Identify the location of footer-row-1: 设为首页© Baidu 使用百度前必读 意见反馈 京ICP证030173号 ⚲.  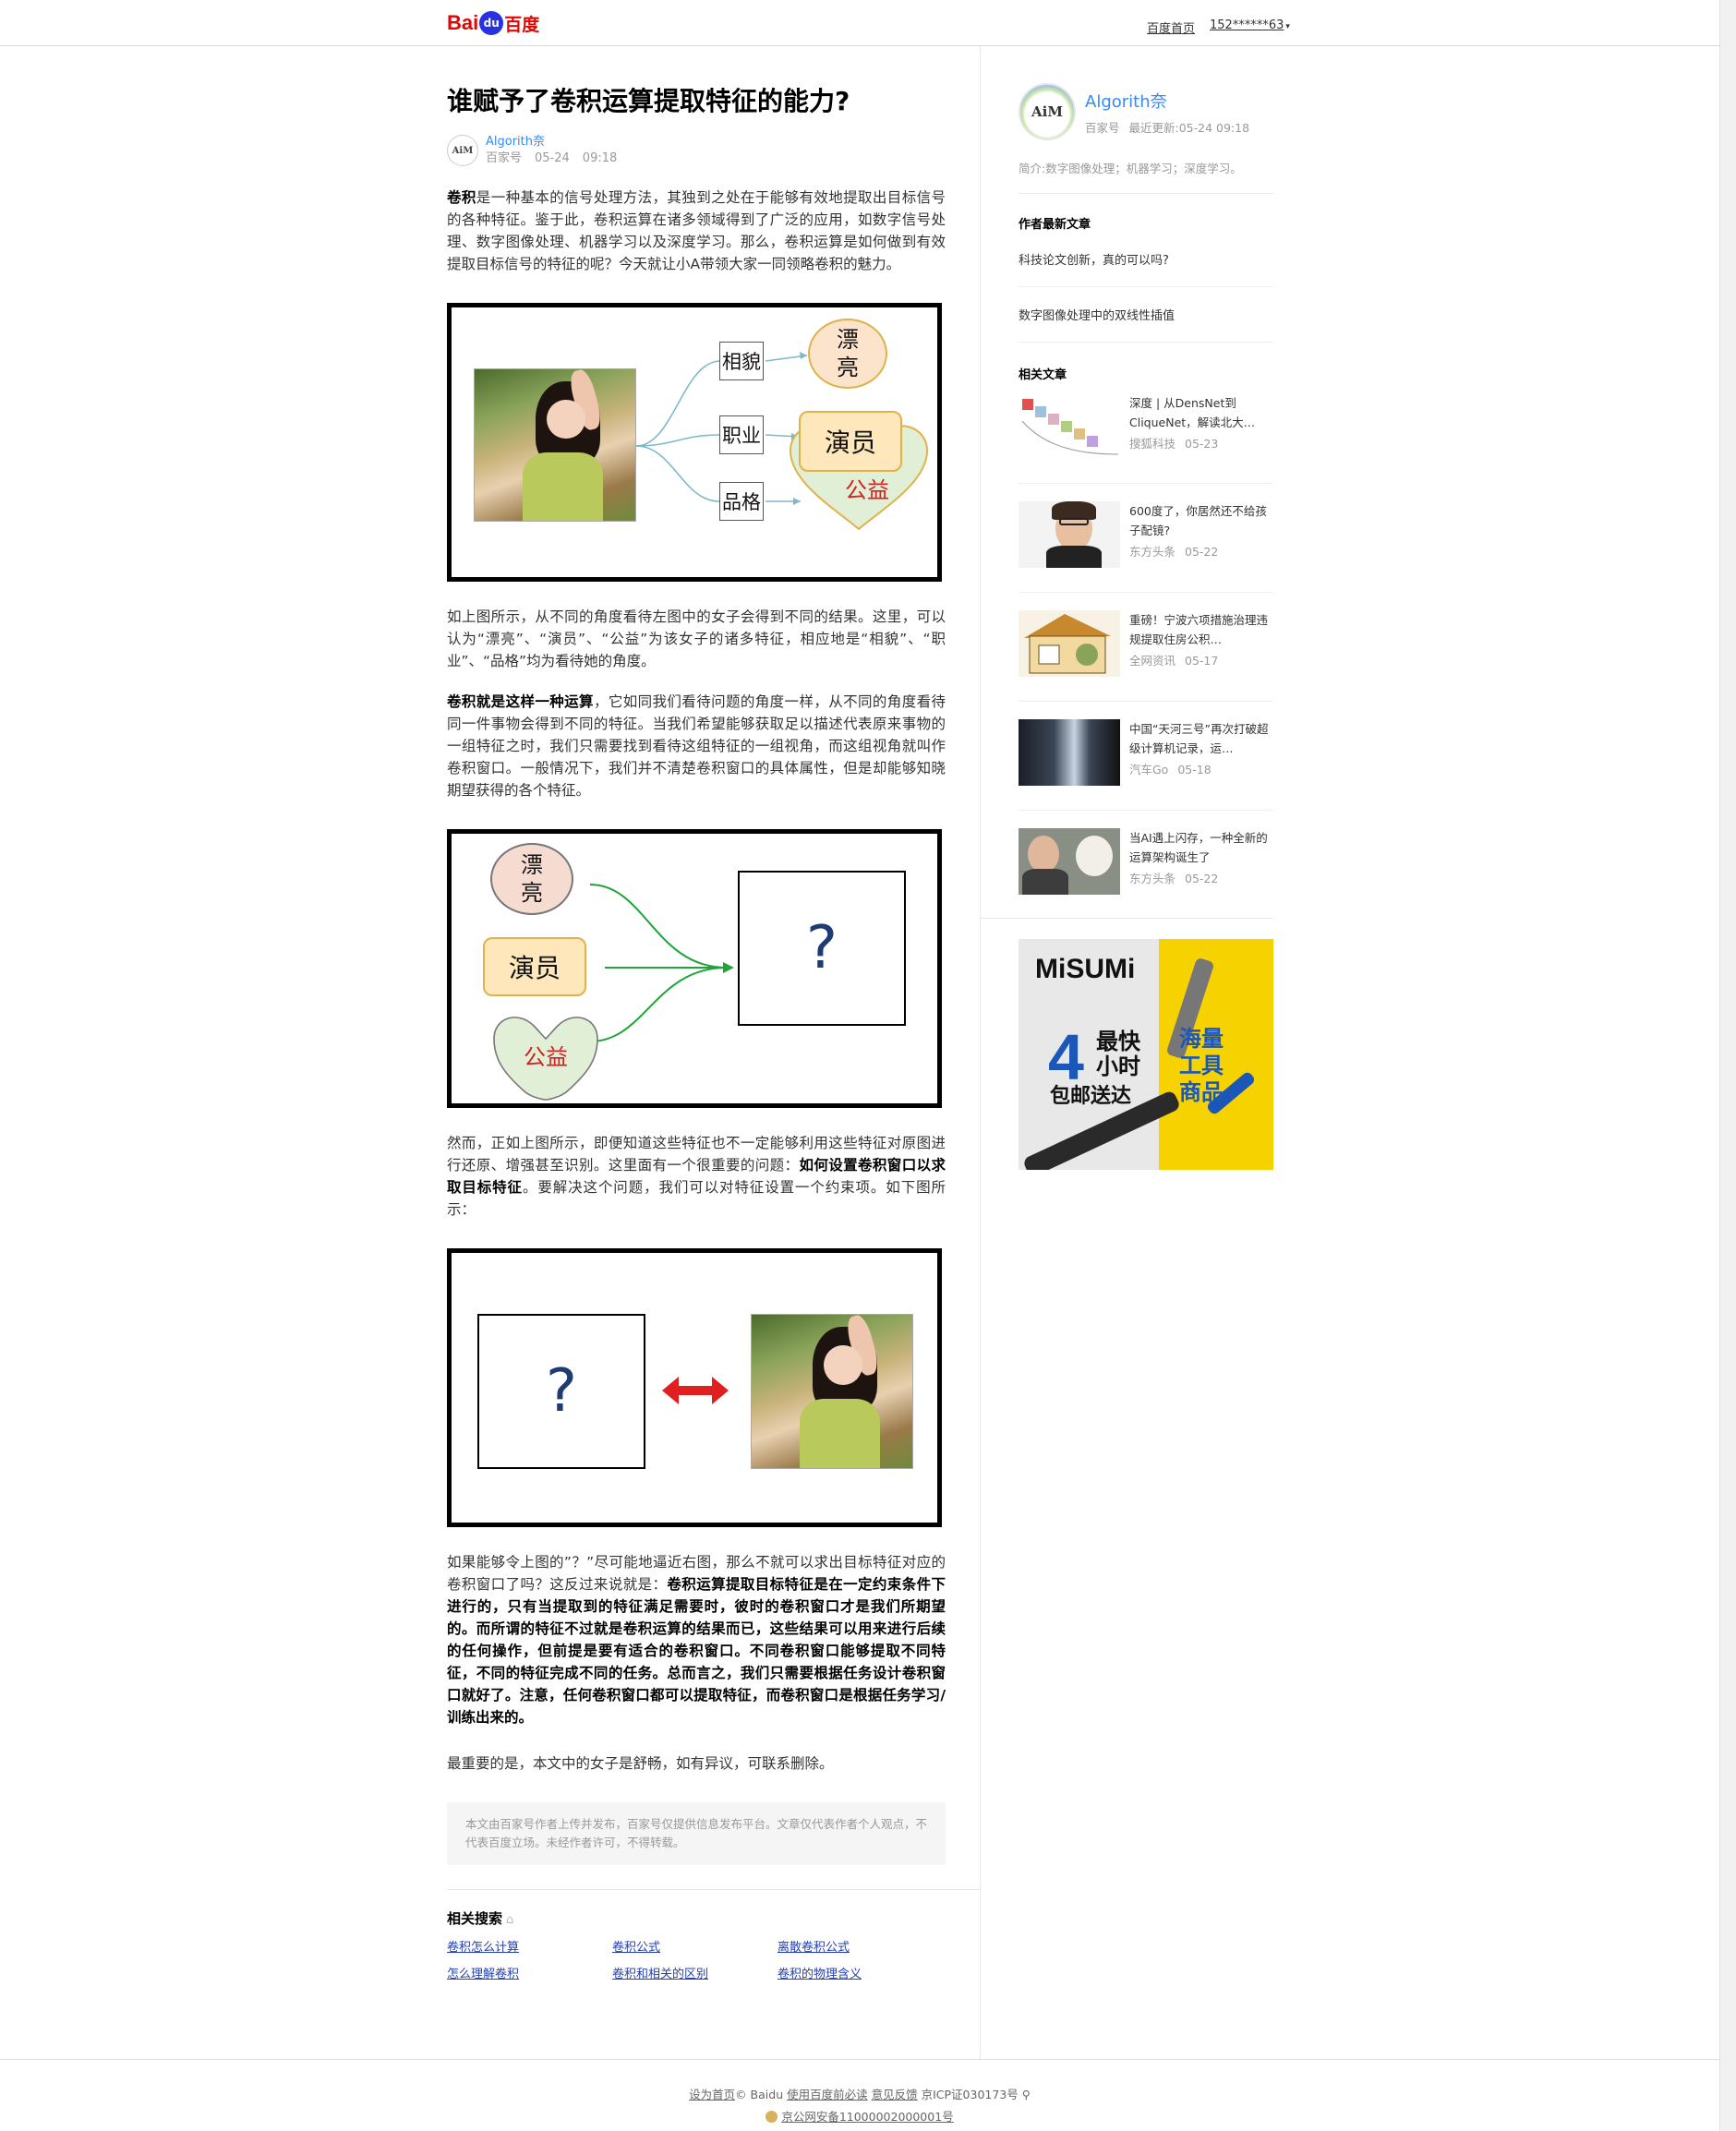
(860, 2093).